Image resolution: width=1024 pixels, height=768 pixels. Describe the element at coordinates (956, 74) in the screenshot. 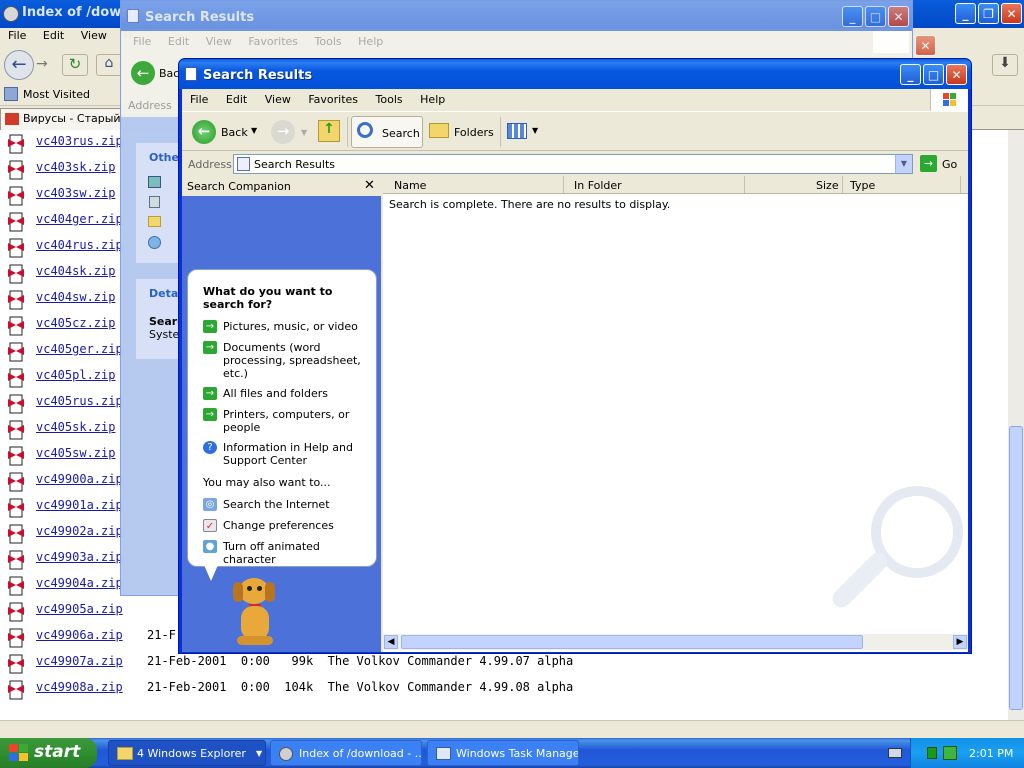

I see `close-button: ✕` at that location.